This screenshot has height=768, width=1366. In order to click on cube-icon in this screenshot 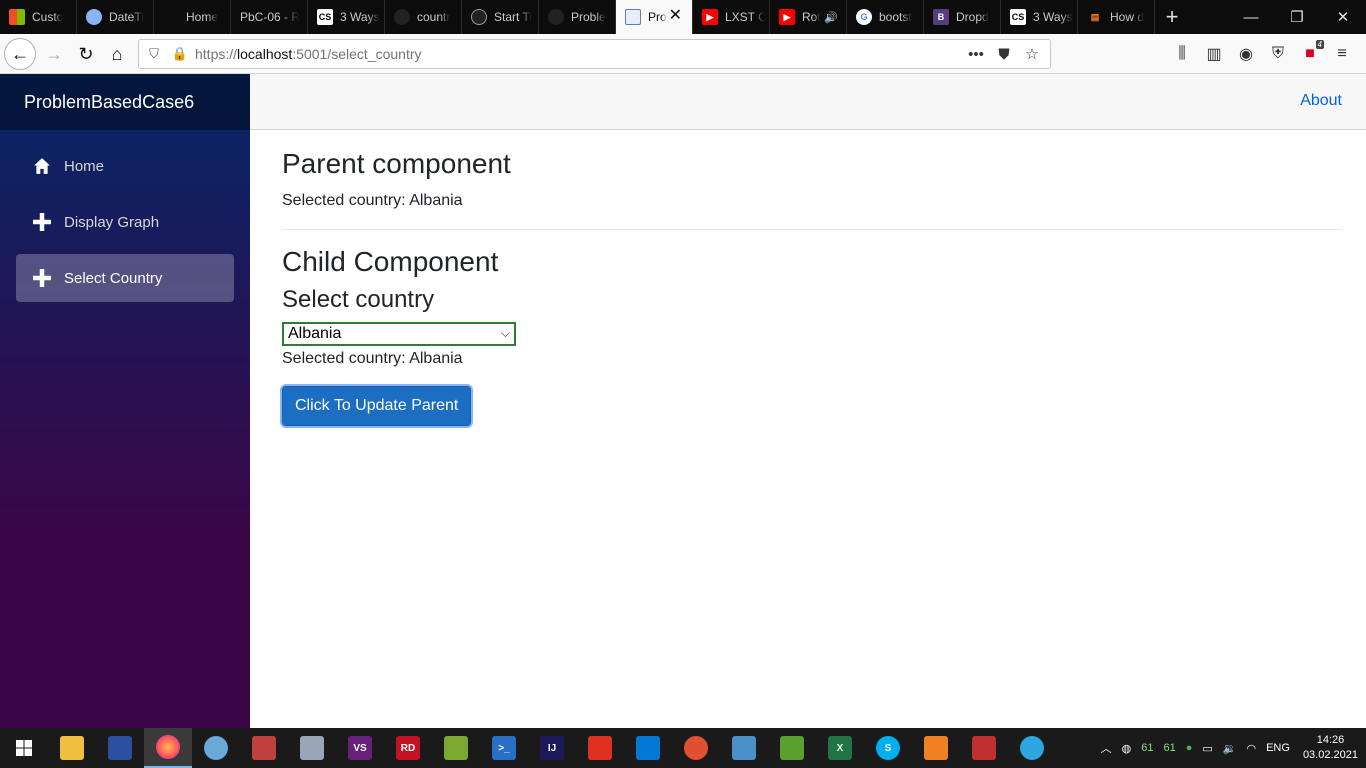, I will do `click(744, 748)`.